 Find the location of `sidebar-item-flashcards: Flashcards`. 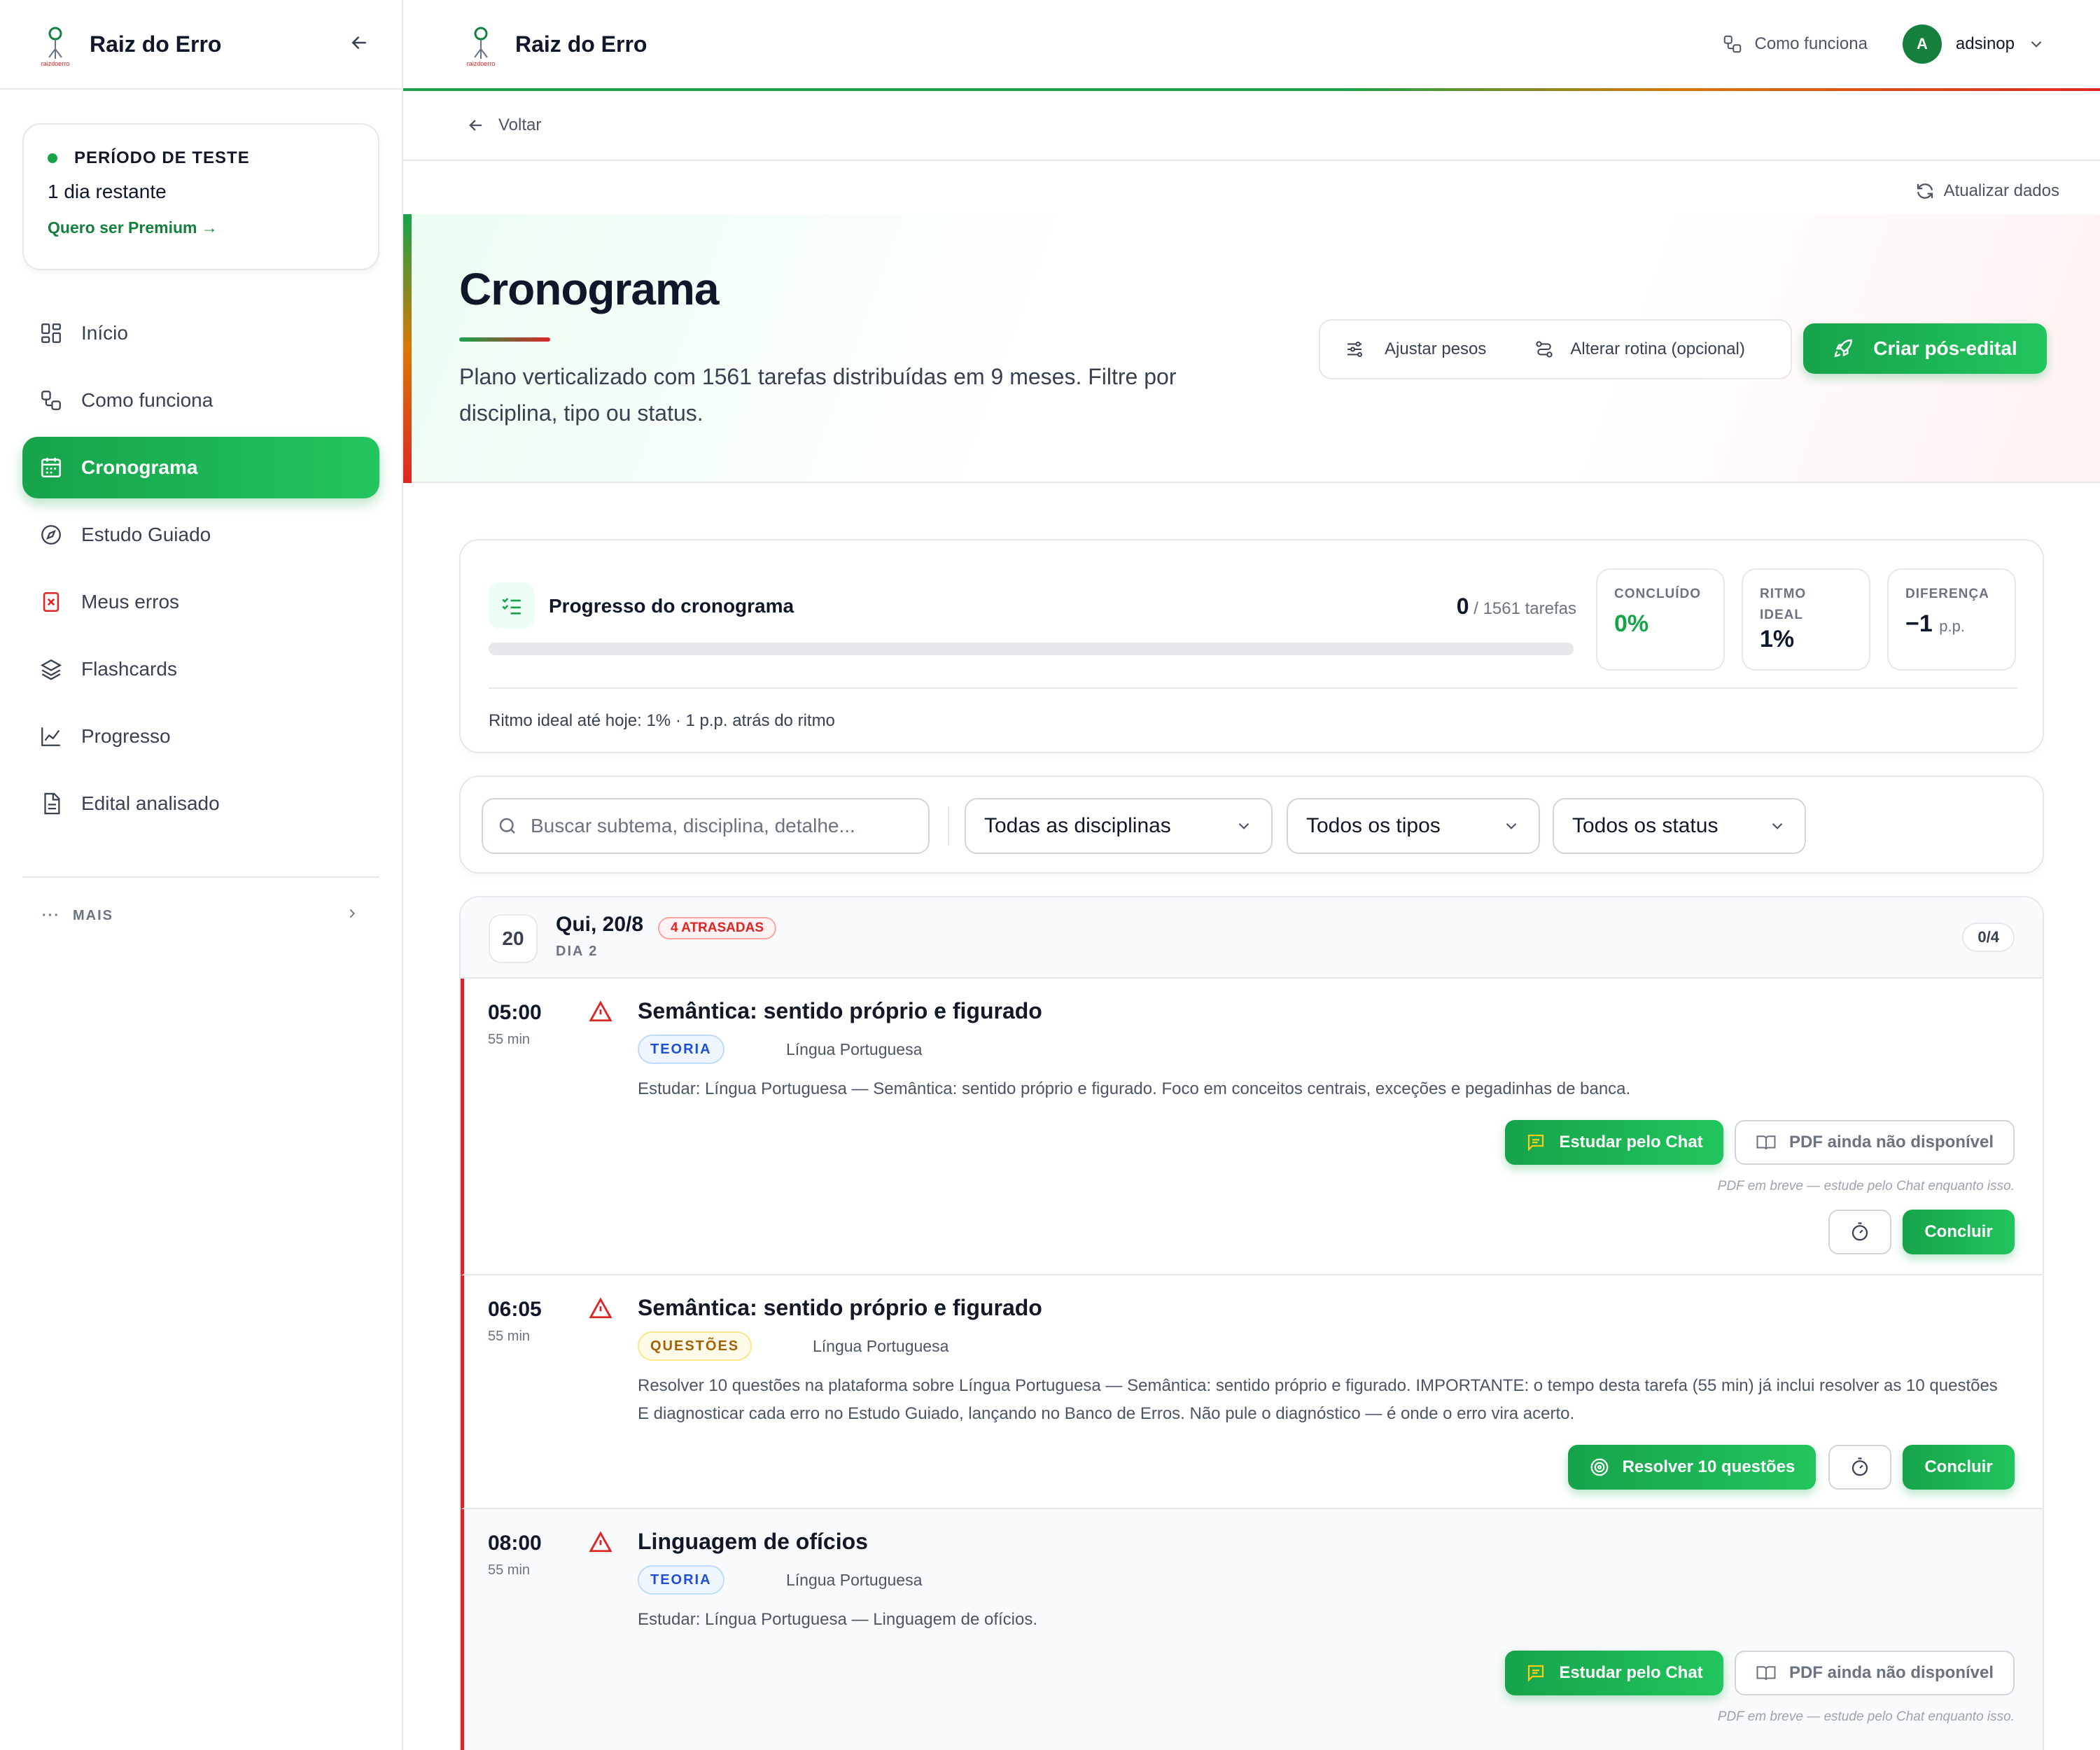

sidebar-item-flashcards: Flashcards is located at coordinates (200, 669).